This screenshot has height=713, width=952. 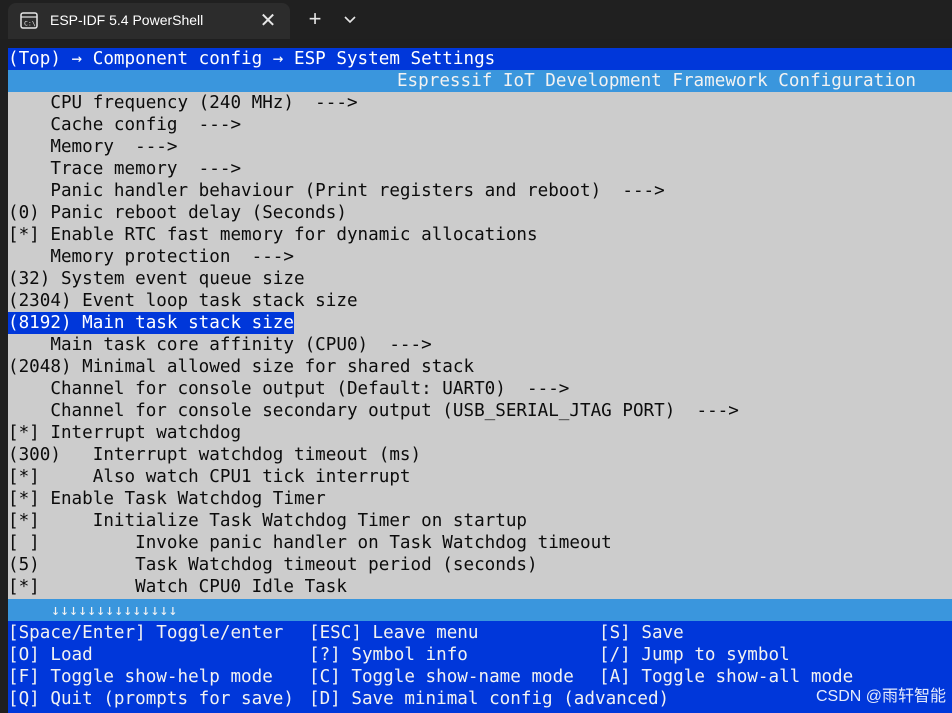 I want to click on menu-item: (2304) Event loop task stack size, so click(x=183, y=301).